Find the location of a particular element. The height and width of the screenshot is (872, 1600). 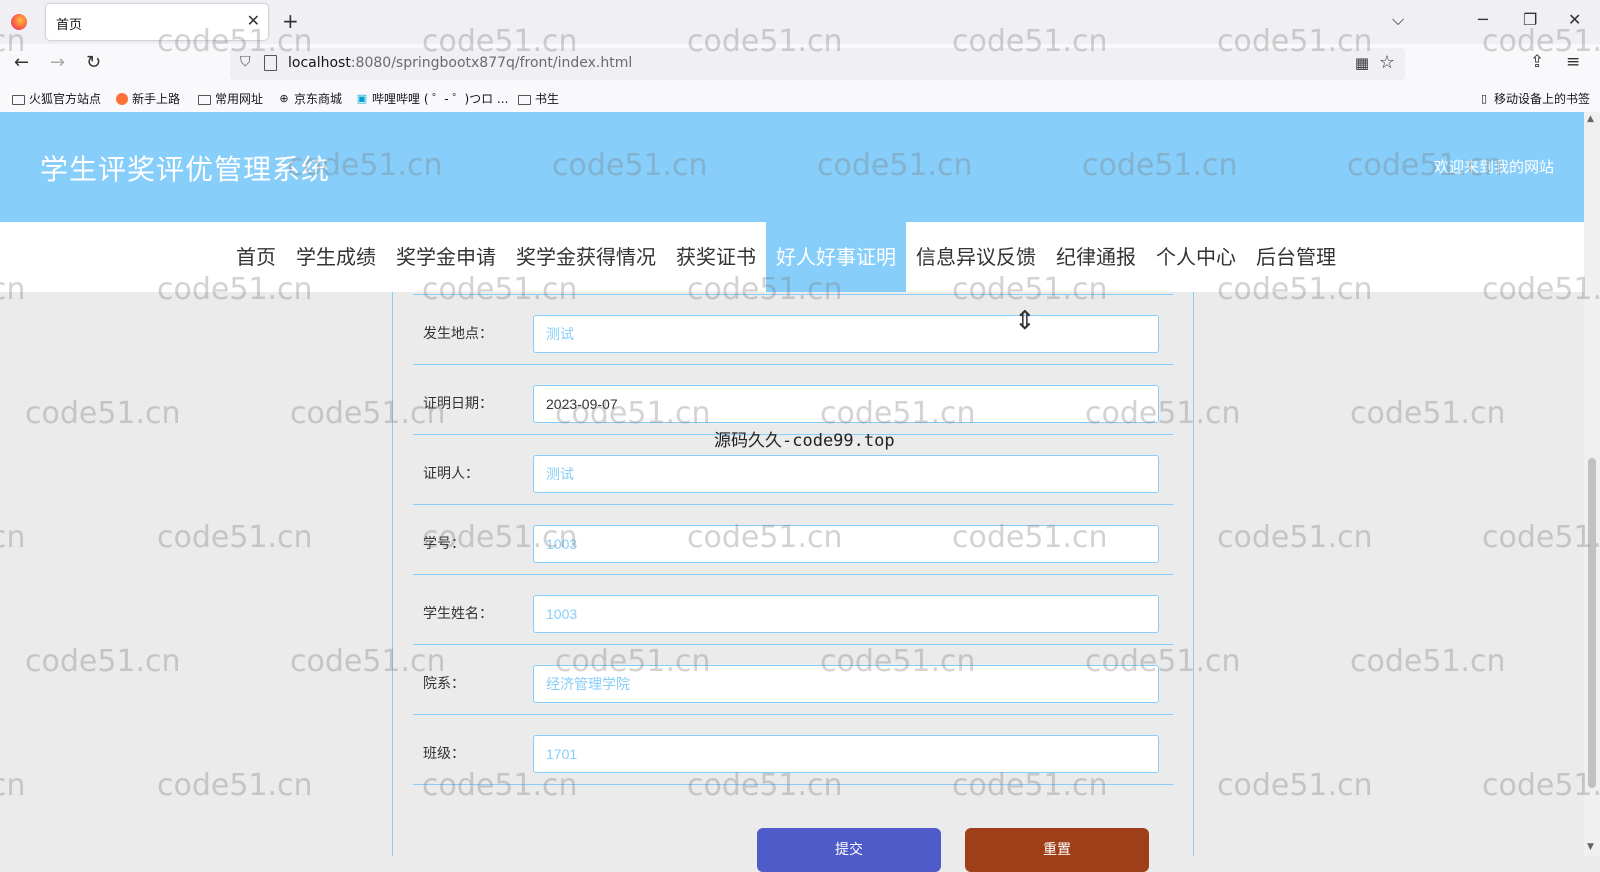

bilibili-icon: ▣ is located at coordinates (362, 98).